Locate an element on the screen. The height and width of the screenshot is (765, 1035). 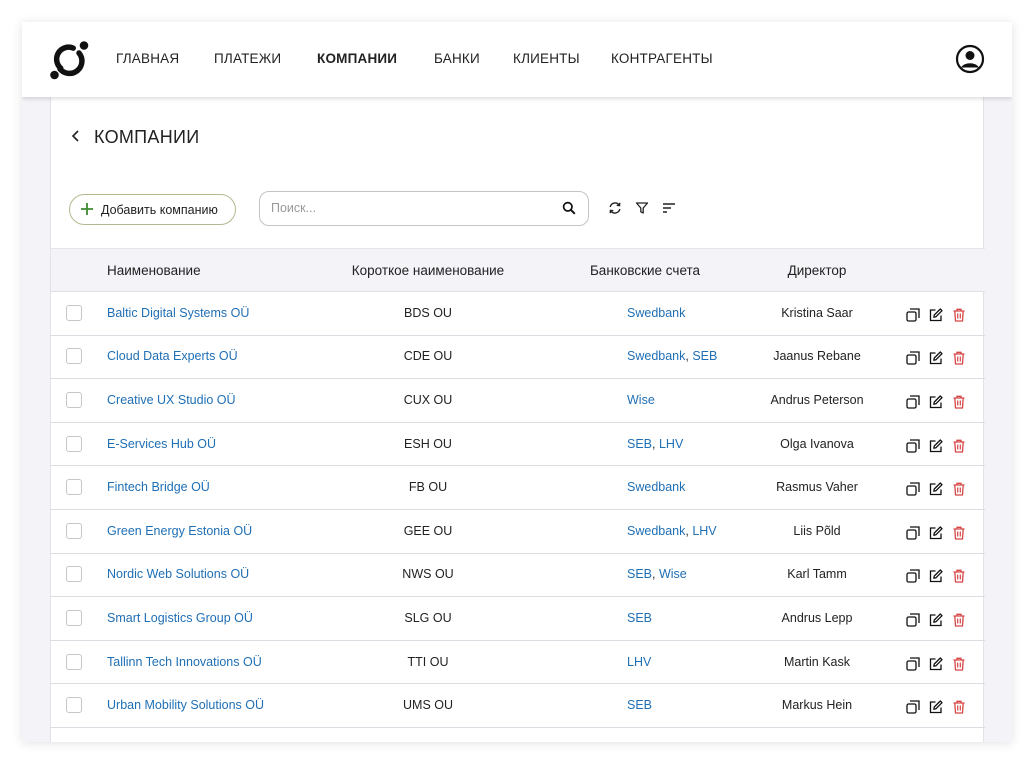
company-name-link: Smart Logistics Group OÜ is located at coordinates (180, 618).